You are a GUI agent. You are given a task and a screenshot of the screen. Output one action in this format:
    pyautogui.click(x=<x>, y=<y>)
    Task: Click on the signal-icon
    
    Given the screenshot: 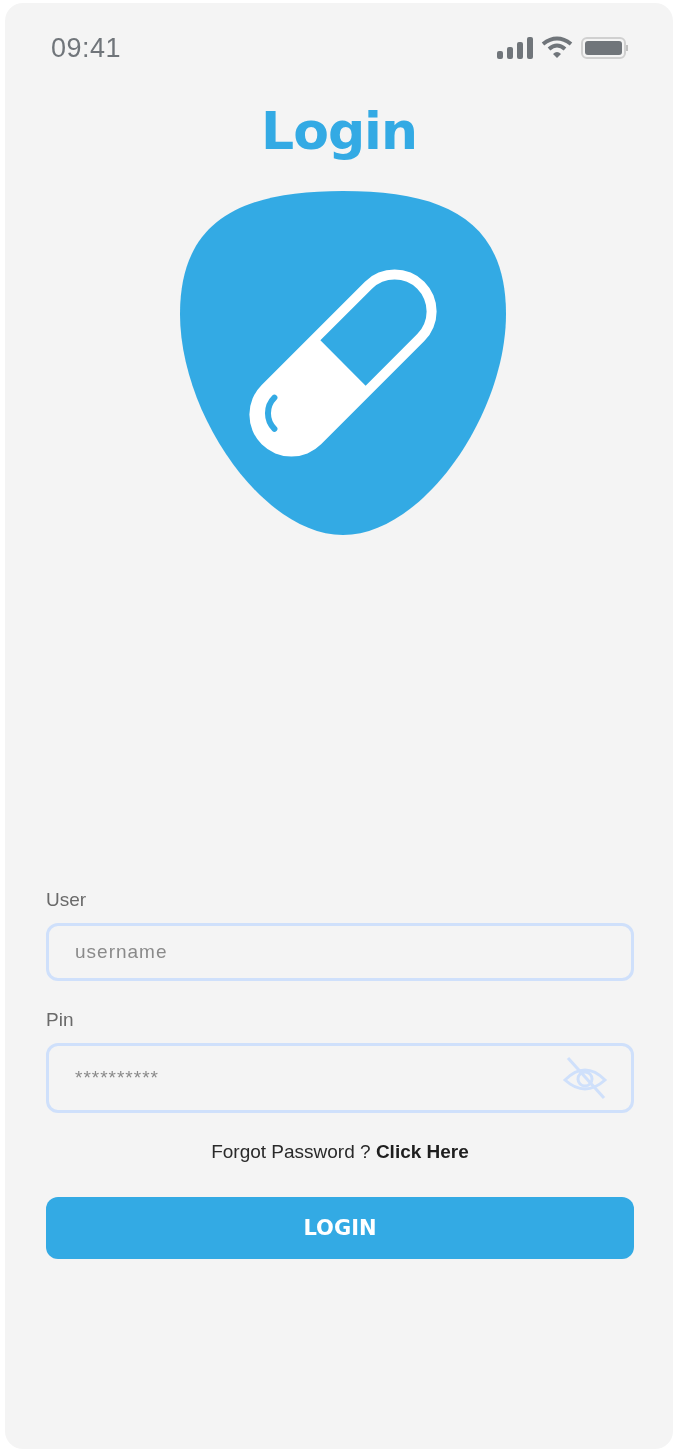 What is the action you would take?
    pyautogui.click(x=515, y=48)
    